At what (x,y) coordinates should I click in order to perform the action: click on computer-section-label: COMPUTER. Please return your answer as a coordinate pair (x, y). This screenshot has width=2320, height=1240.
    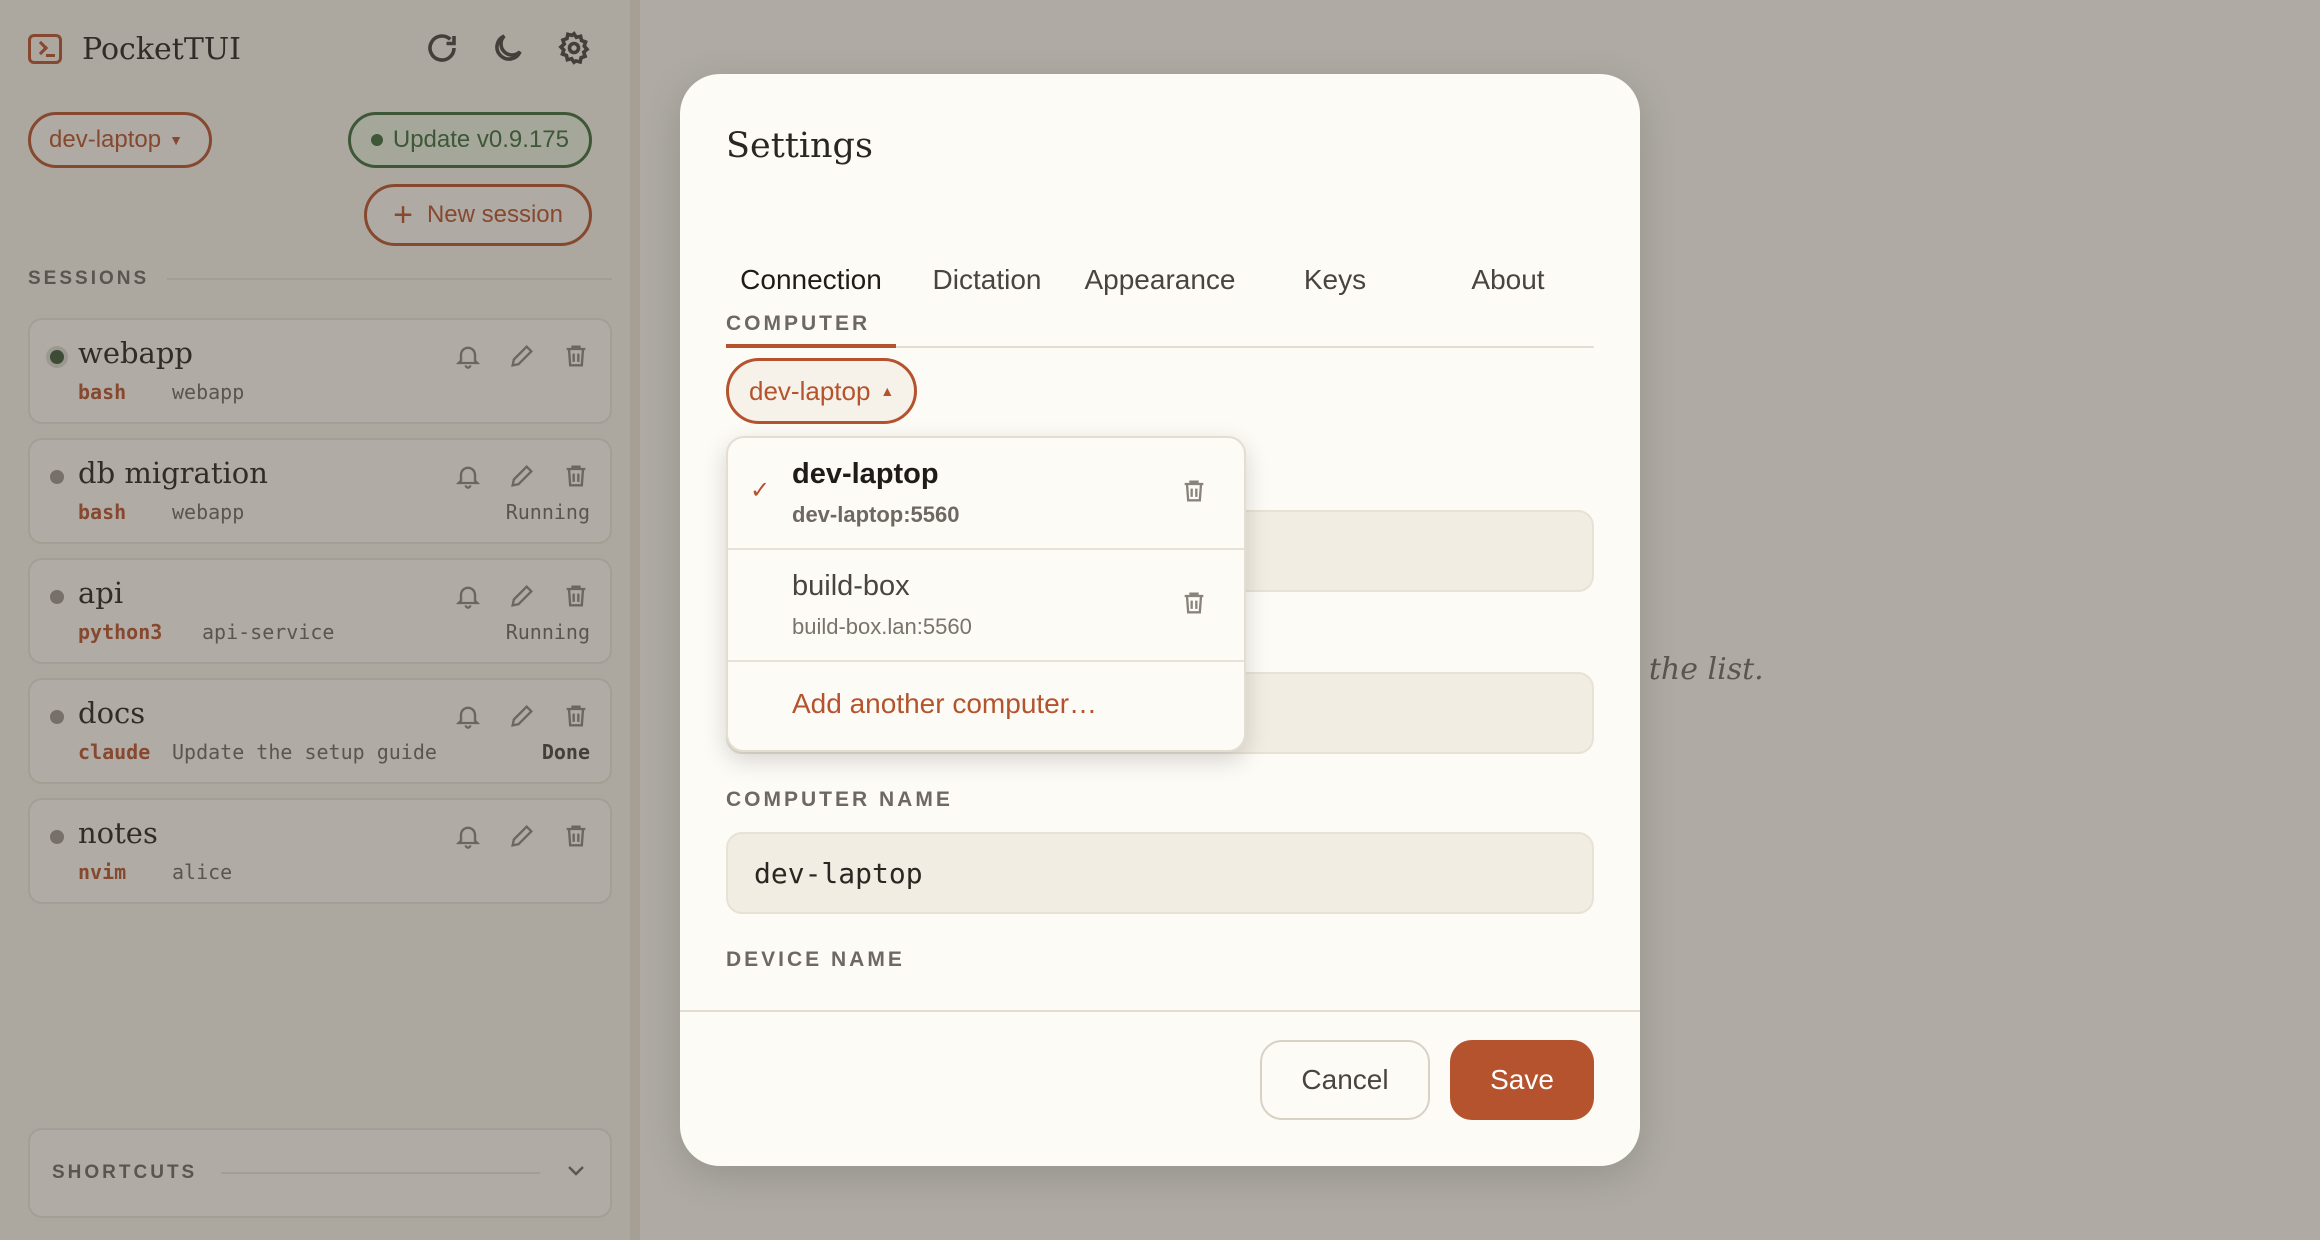
    Looking at the image, I should click on (798, 323).